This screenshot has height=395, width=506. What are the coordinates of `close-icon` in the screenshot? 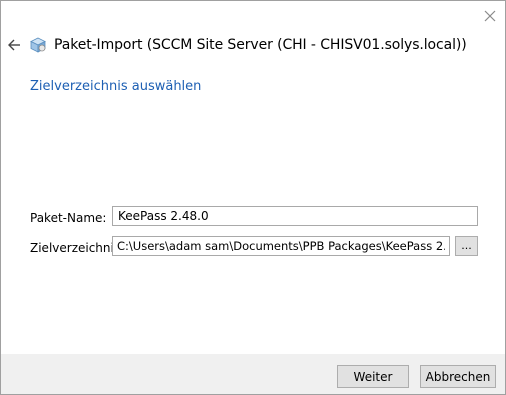 It's located at (490, 16).